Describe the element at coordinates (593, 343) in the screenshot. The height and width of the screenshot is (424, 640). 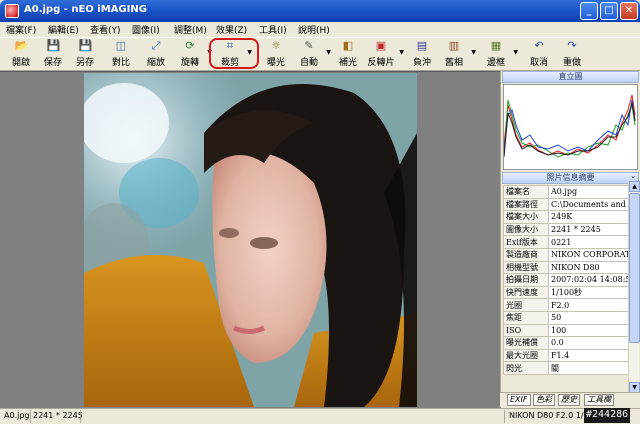
I see `info-value: 0.0` at that location.